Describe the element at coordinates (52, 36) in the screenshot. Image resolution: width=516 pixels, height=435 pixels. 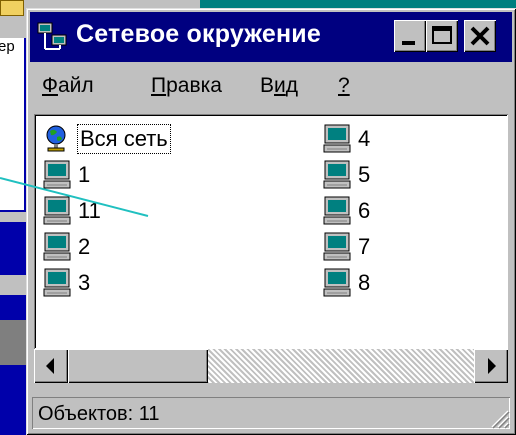
I see `network-neighborhood-icon` at that location.